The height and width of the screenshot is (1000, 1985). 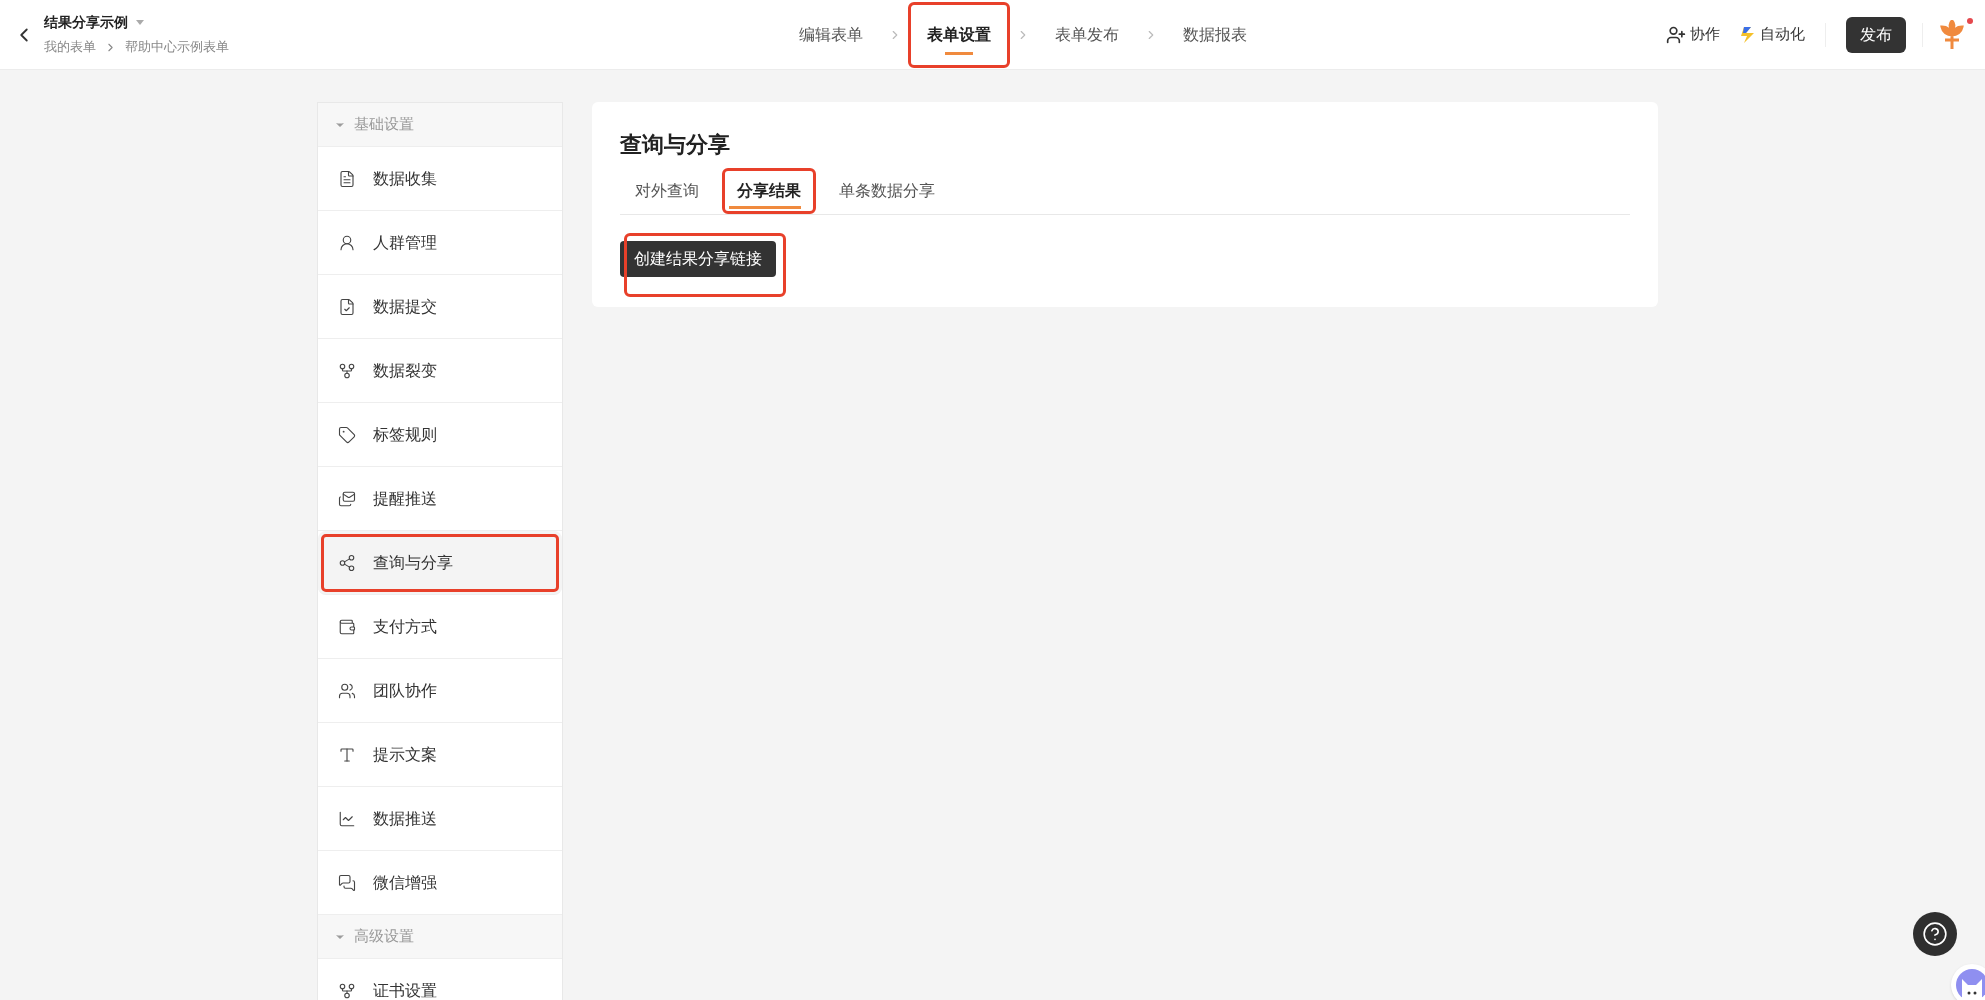 I want to click on publish-button: 发布, so click(x=1876, y=34).